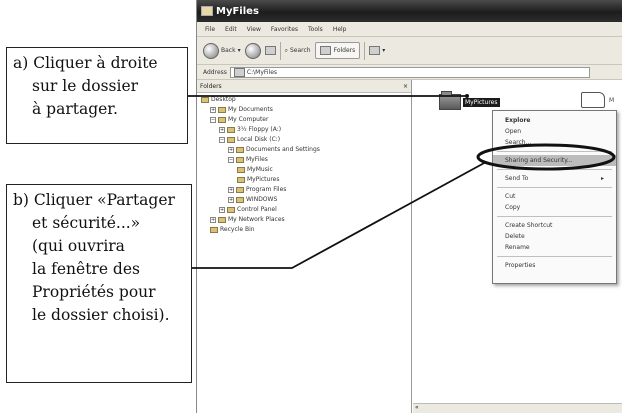 This screenshot has height=413, width=622. What do you see at coordinates (304, 230) in the screenshot?
I see `tree-item: Recycle Bin` at bounding box center [304, 230].